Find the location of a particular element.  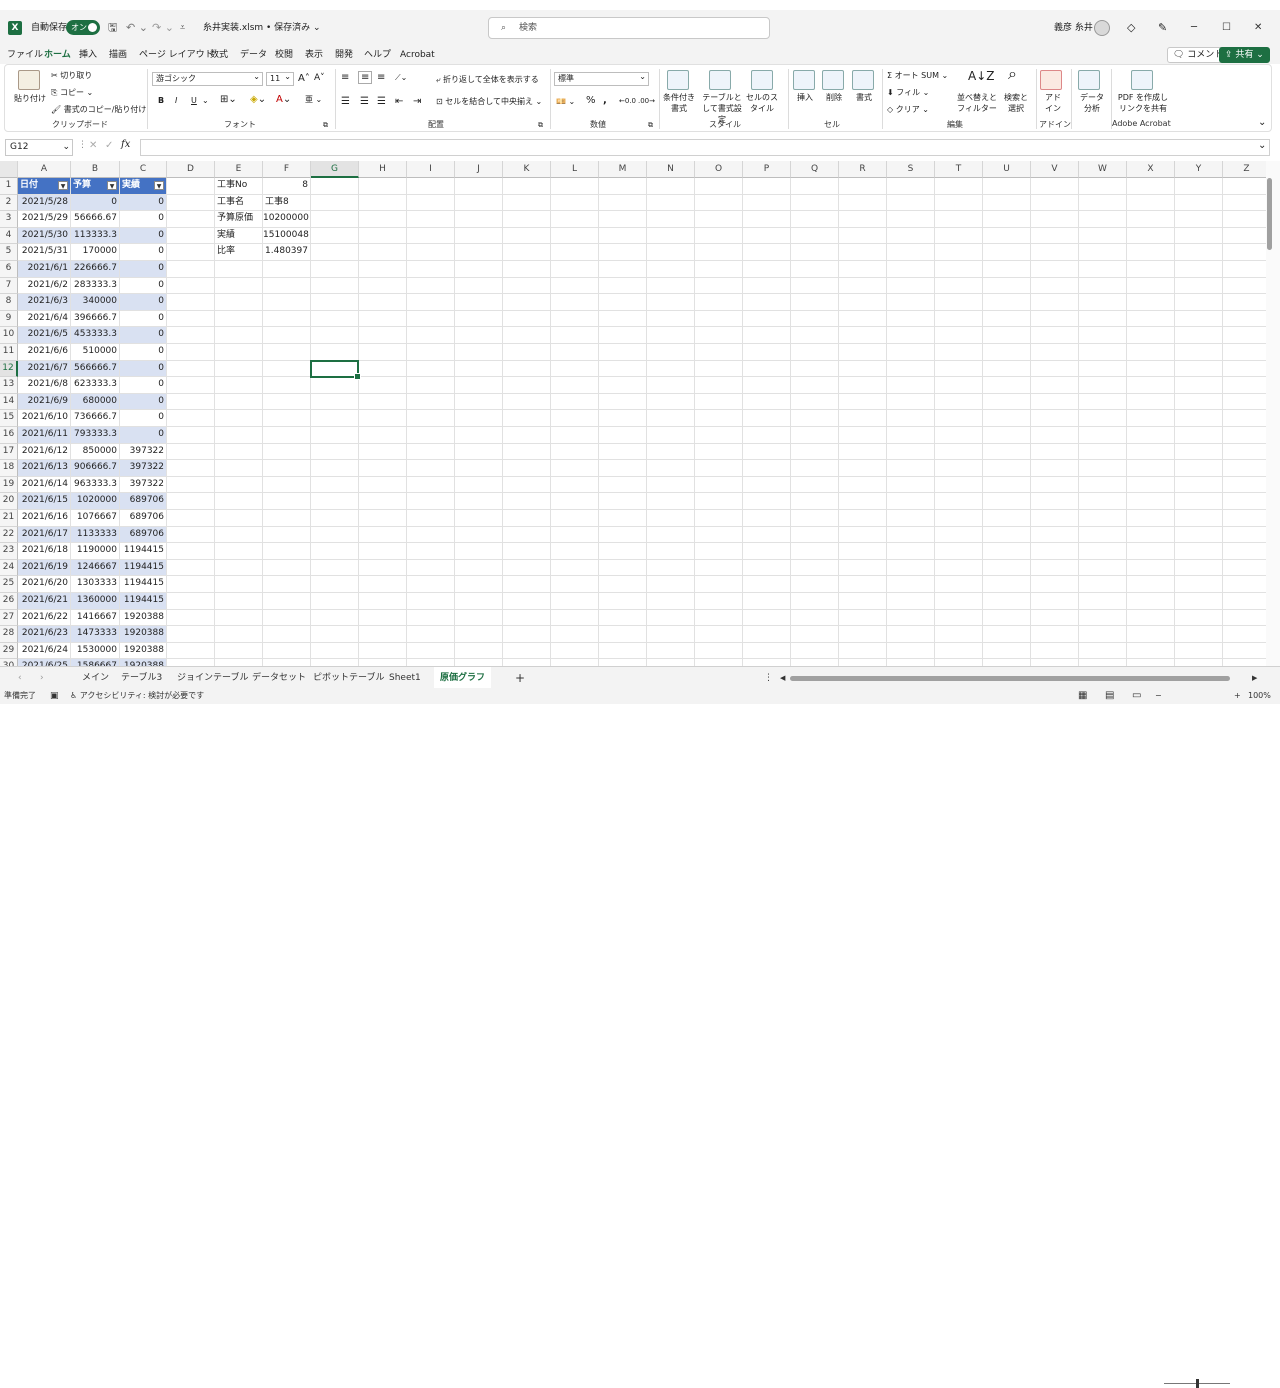

table-cell: 0 is located at coordinates (143, 286).